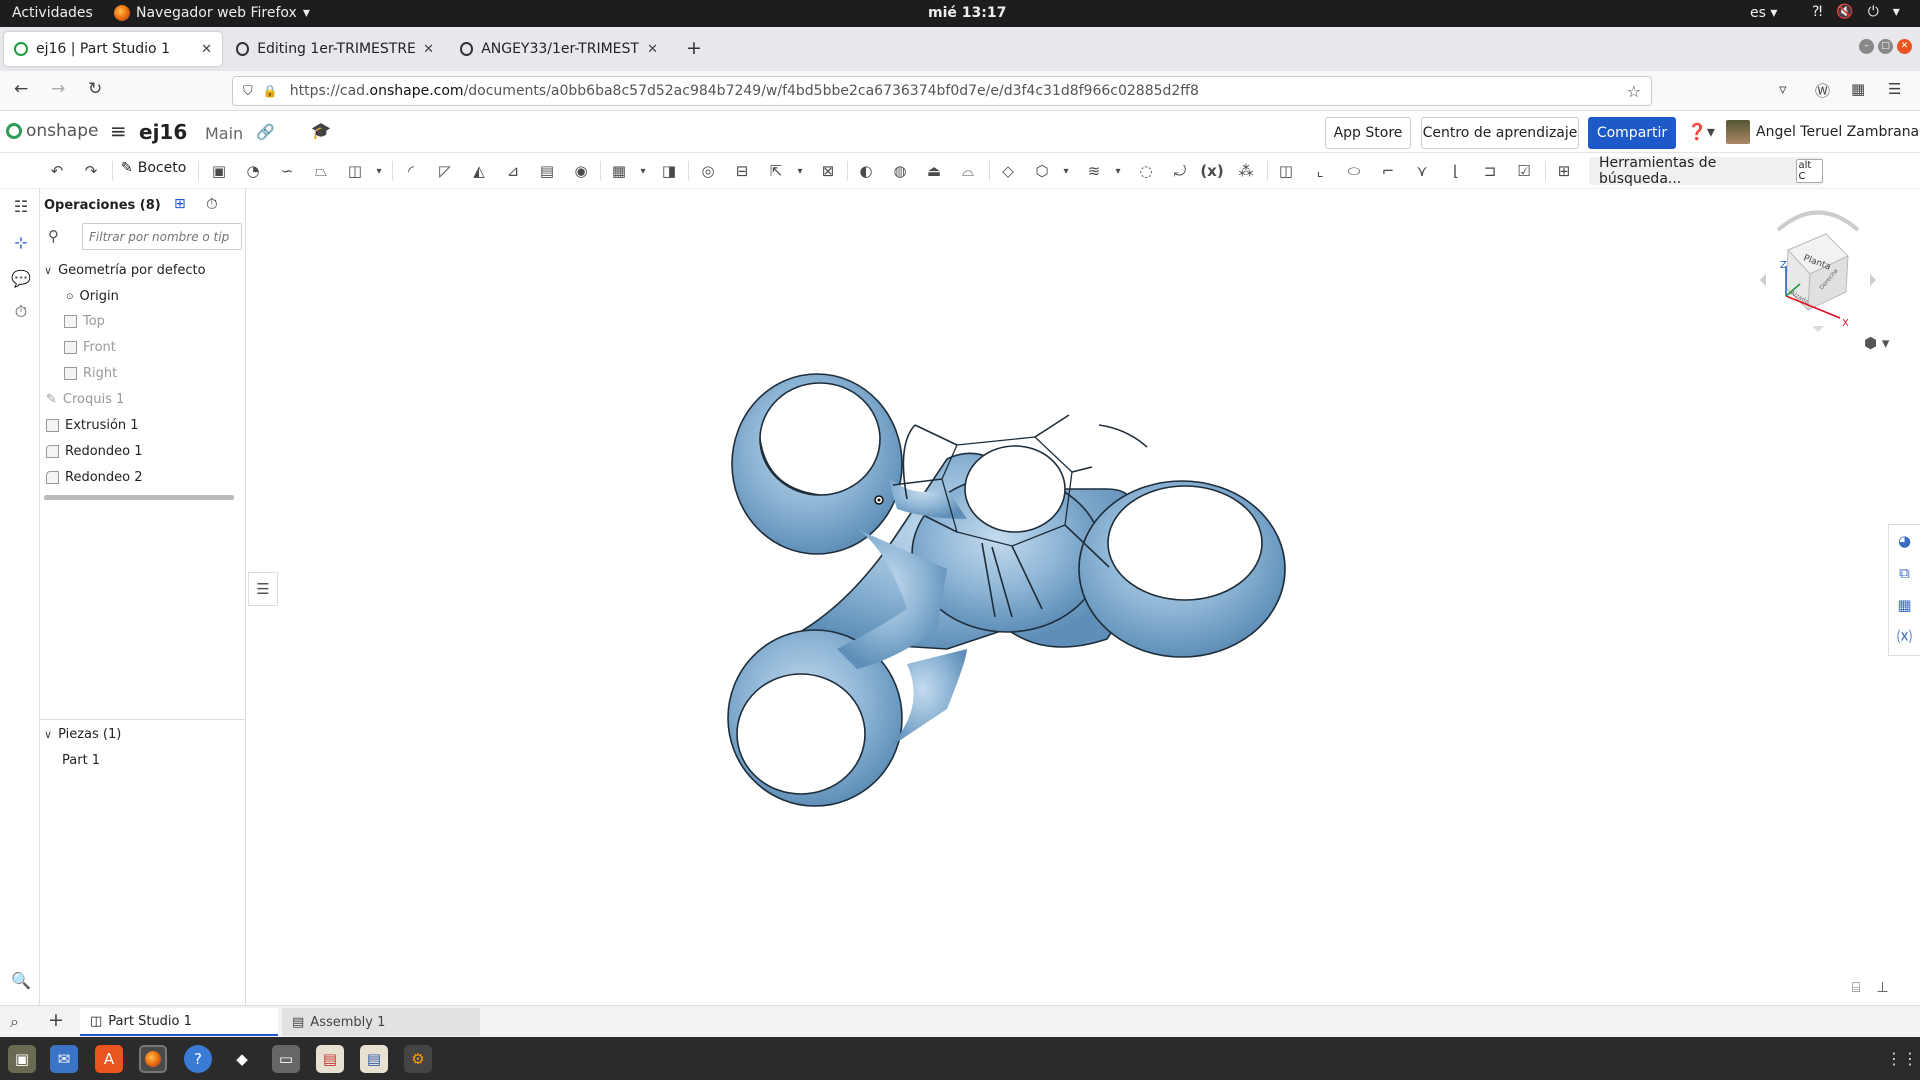  Describe the element at coordinates (1838, 132) in the screenshot. I see `user-menu: Angel Teruel Zambrana ▾` at that location.